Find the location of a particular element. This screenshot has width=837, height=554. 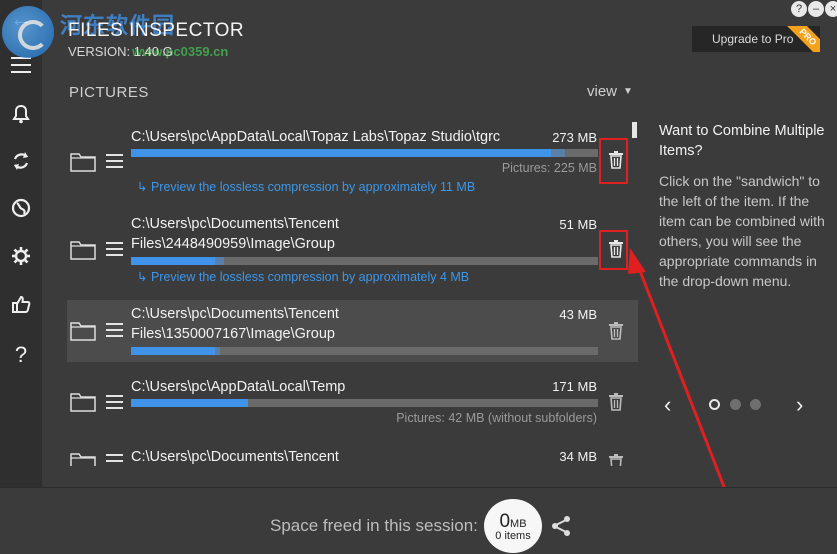

item-path: C:\Users\pc\AppData\Local\Temp is located at coordinates (238, 387).